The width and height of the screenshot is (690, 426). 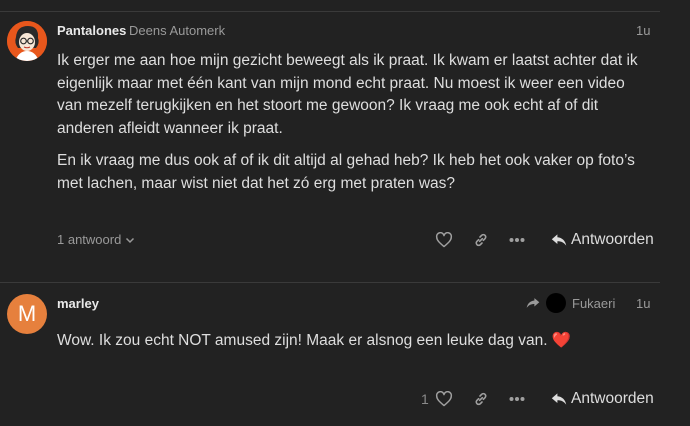 What do you see at coordinates (330, 11) in the screenshot?
I see `top-divider` at bounding box center [330, 11].